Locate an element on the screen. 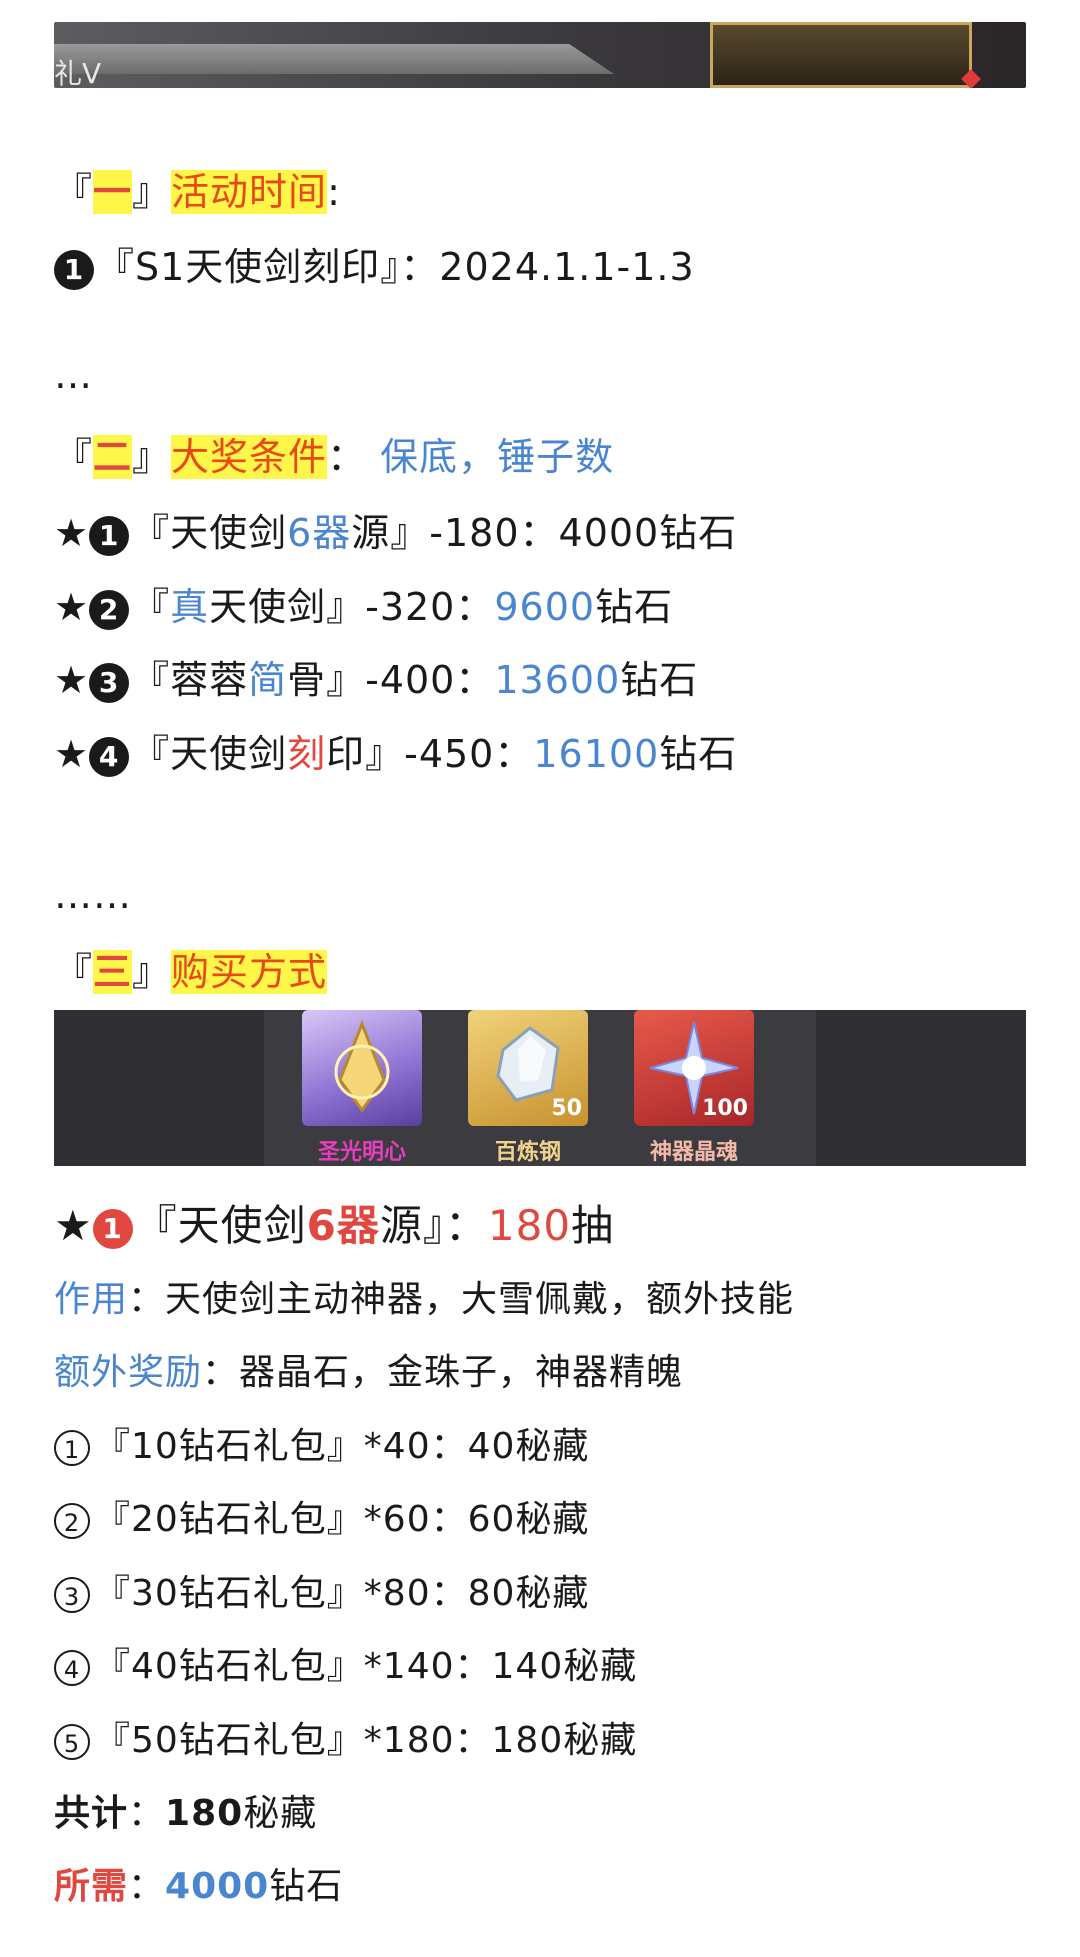 Image resolution: width=1080 pixels, height=1957 pixels. section3-title: 购买方式 is located at coordinates (249, 972).